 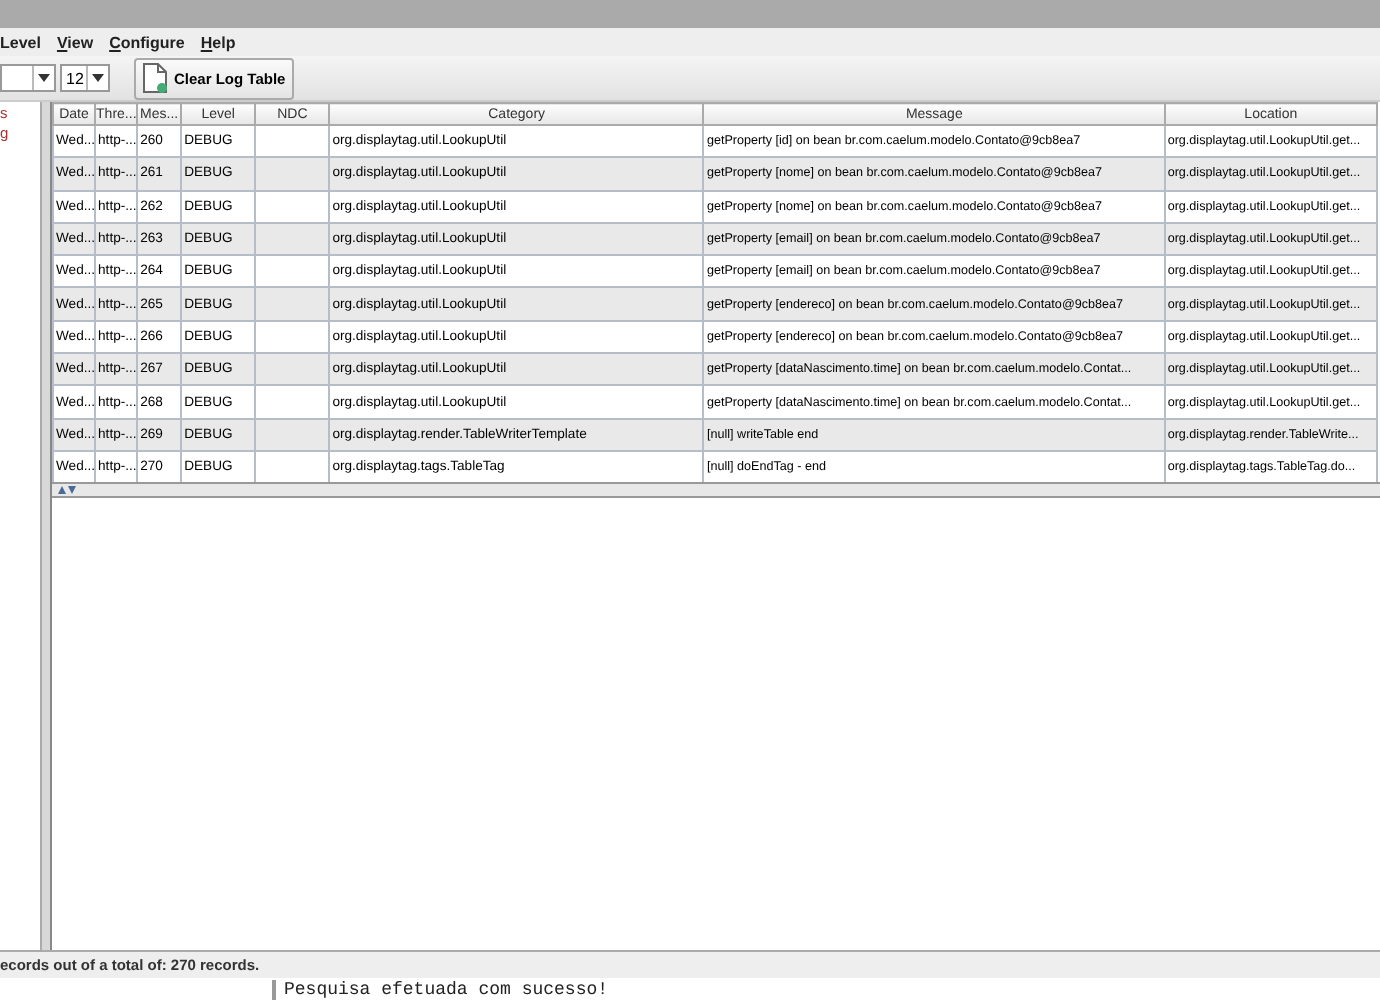 What do you see at coordinates (218, 42) in the screenshot?
I see `menu-item: Help` at bounding box center [218, 42].